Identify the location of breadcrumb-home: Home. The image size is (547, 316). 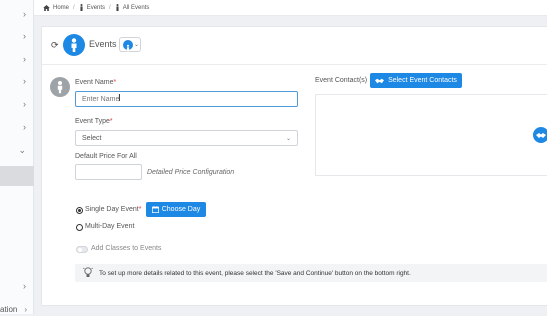
(61, 8).